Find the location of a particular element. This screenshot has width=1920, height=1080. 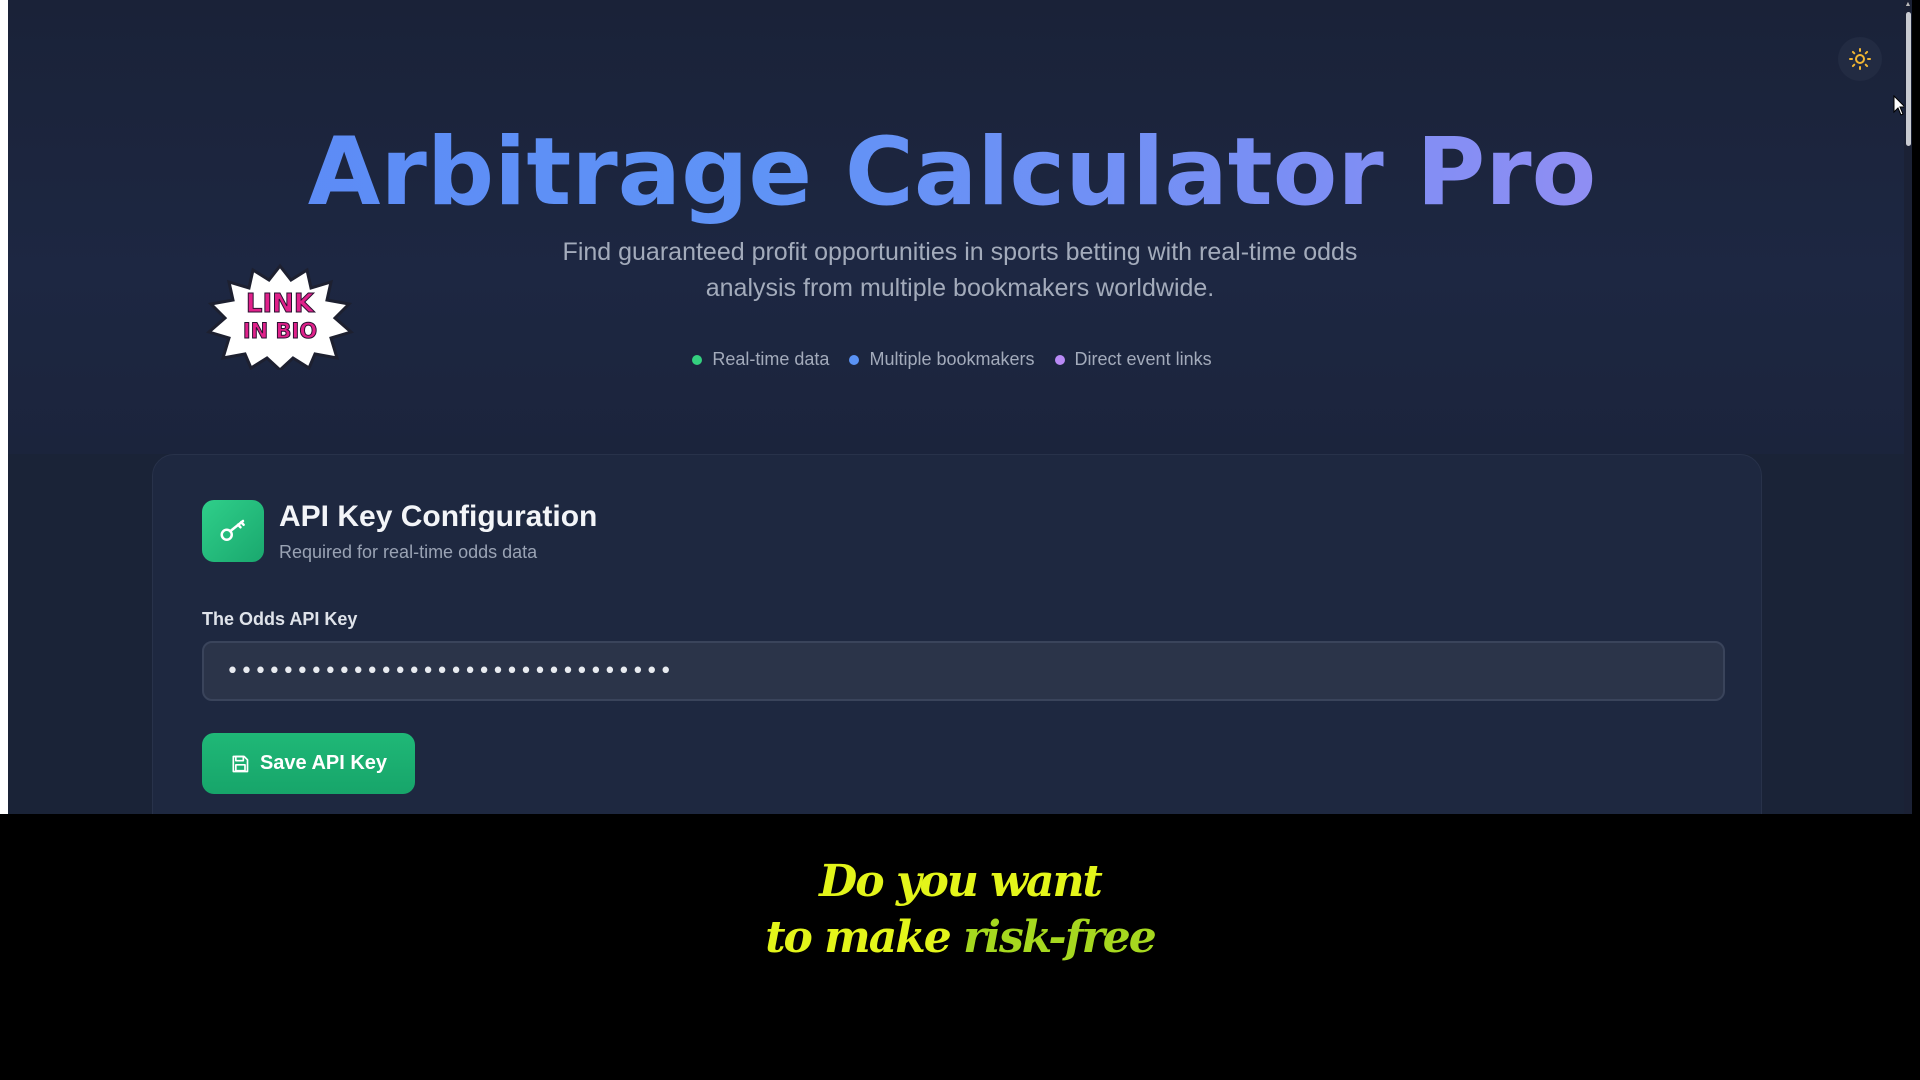

feature-item: Direct event links is located at coordinates (1133, 359).